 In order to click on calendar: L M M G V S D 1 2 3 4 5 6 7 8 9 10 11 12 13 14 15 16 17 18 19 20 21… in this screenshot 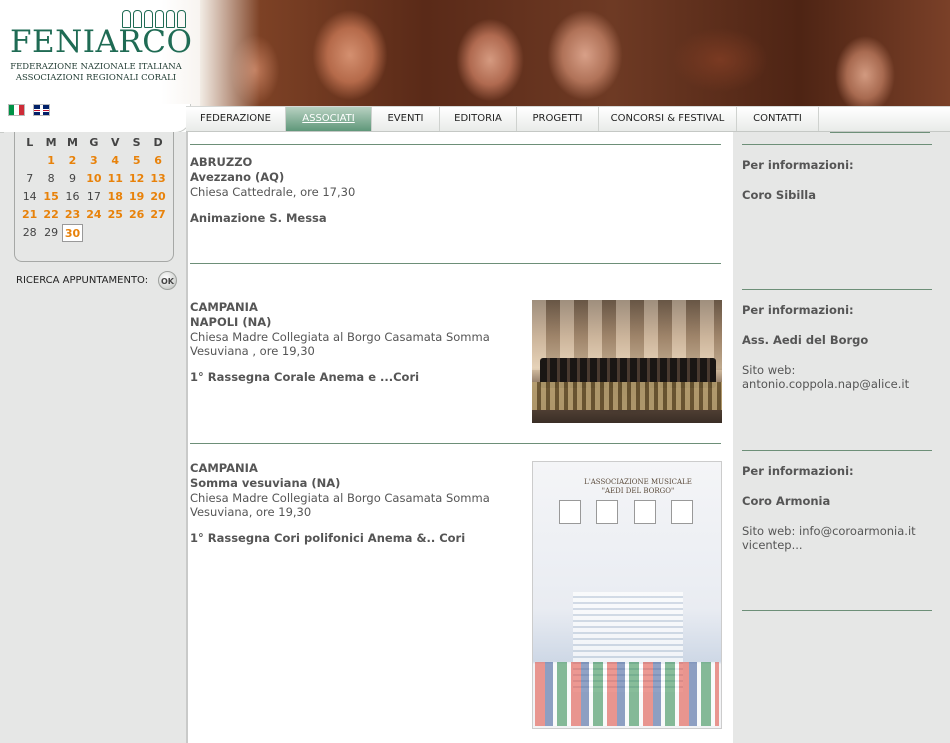, I will do `click(94, 197)`.